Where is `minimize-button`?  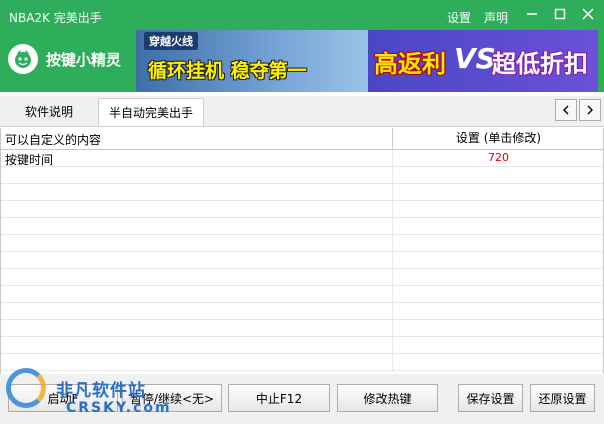
minimize-button is located at coordinates (532, 14).